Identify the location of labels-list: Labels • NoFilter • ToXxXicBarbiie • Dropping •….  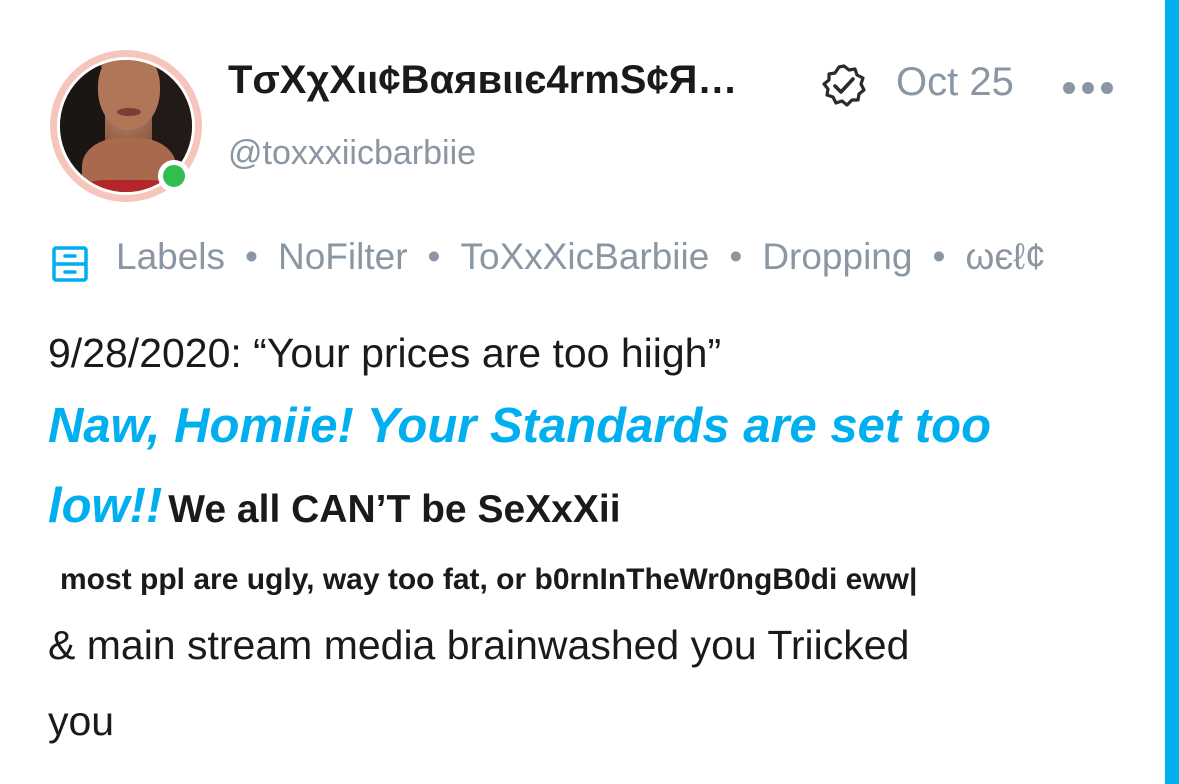
(581, 257).